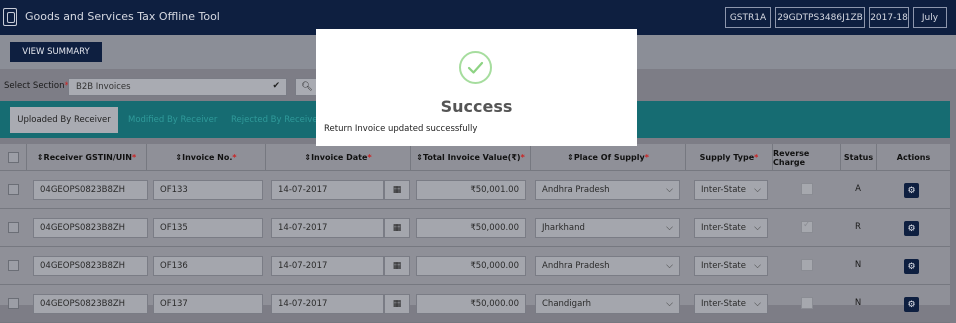 This screenshot has width=956, height=323. Describe the element at coordinates (858, 189) in the screenshot. I see `status-value: A` at that location.